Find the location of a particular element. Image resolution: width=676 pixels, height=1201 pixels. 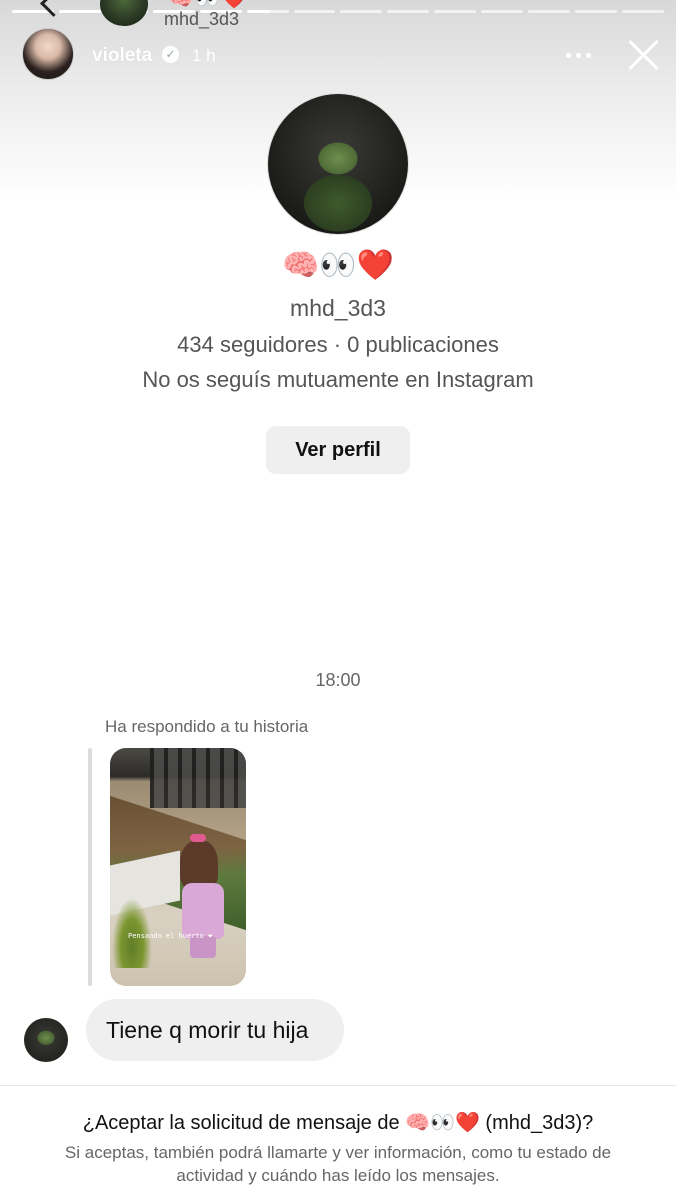

thumb-fence is located at coordinates (198, 778).